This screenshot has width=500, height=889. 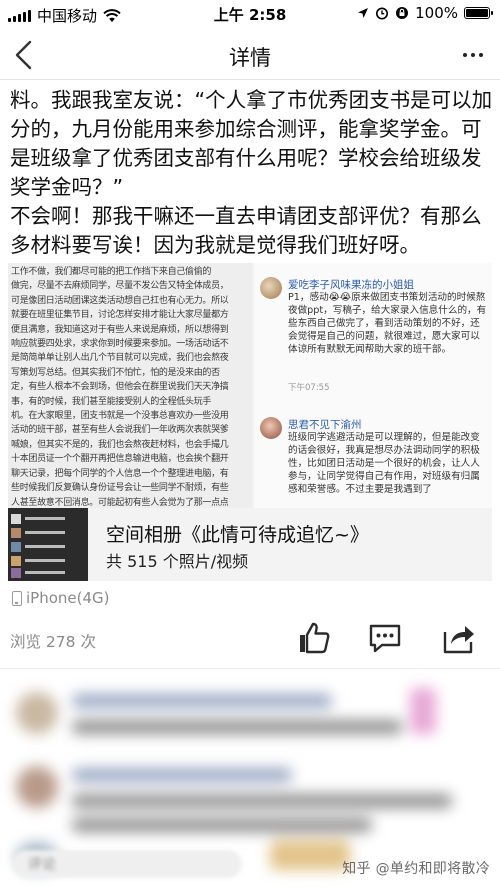 I want to click on comment-author: 爱吃李子风味果冻的小姐姐, so click(x=351, y=285).